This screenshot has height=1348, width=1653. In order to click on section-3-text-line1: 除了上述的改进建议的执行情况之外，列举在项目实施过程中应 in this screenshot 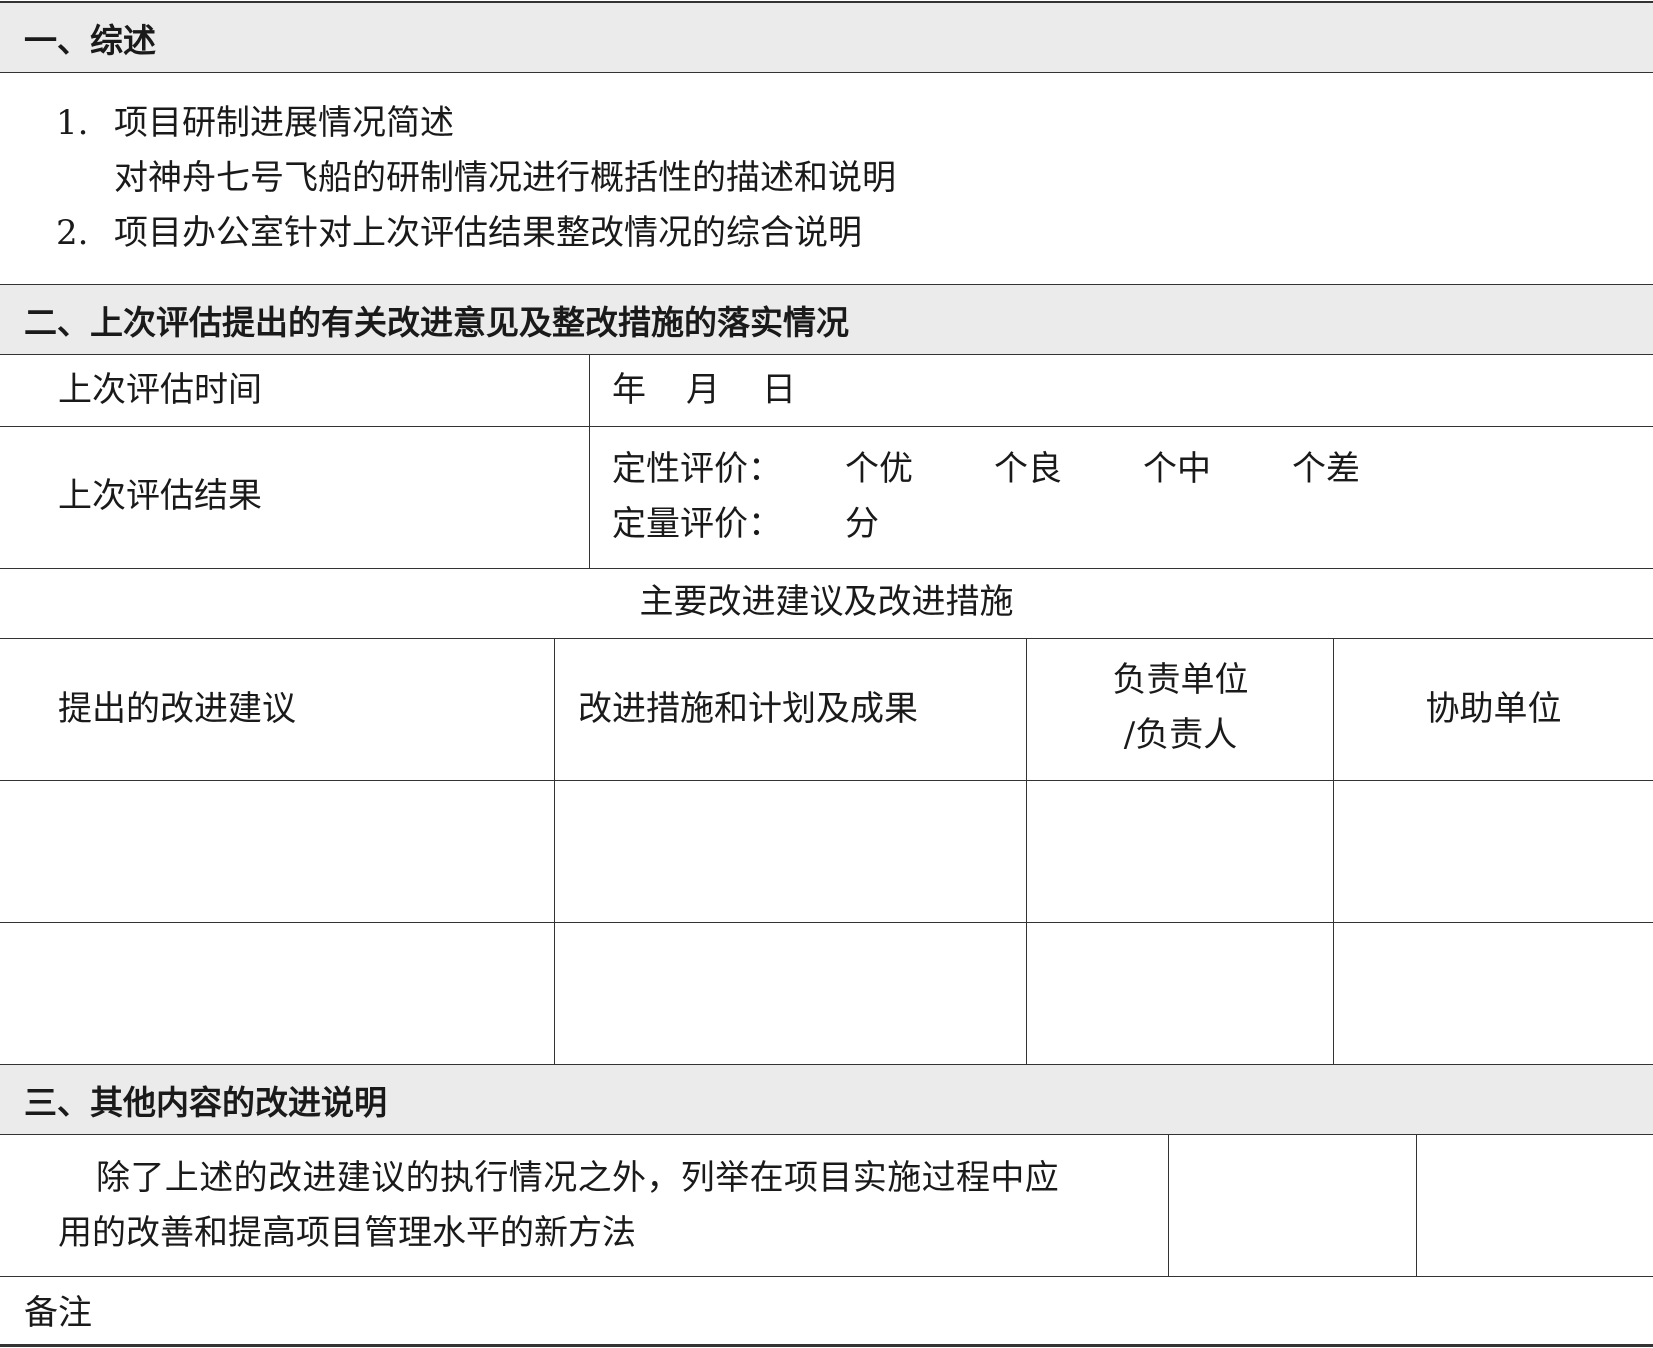, I will do `click(578, 1178)`.